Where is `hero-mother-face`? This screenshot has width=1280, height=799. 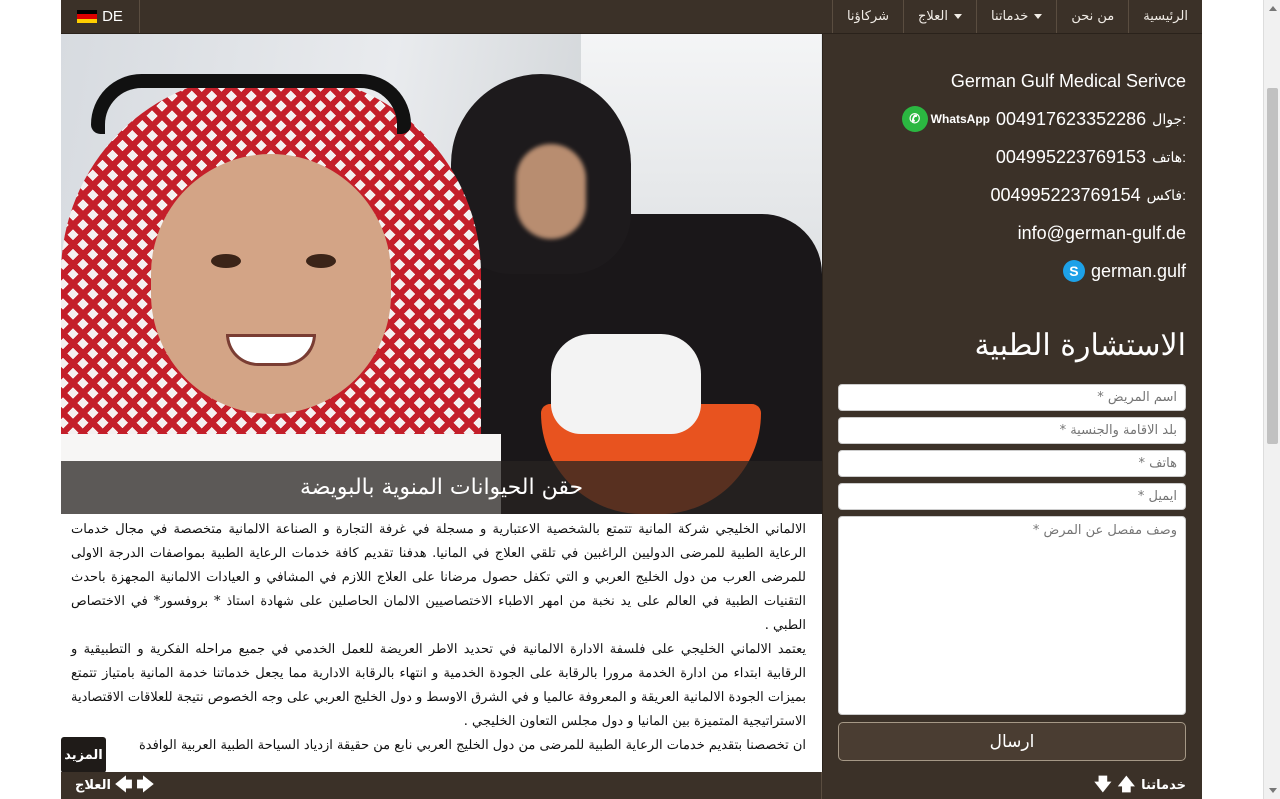
hero-mother-face is located at coordinates (551, 191).